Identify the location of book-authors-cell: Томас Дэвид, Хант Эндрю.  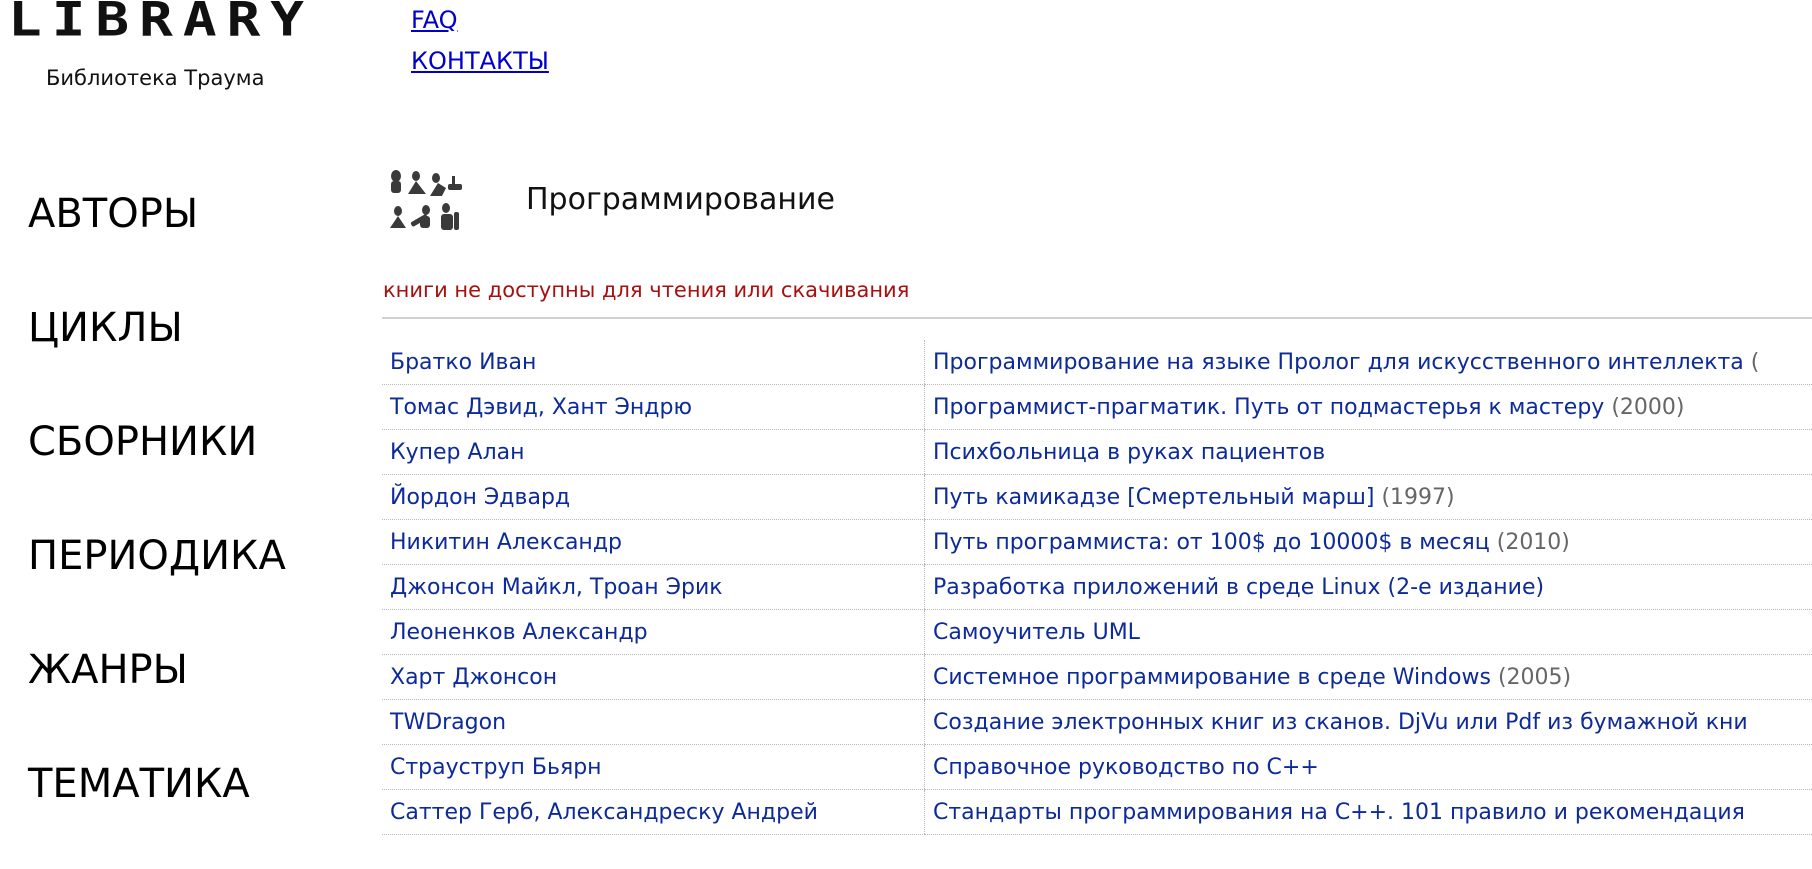
(653, 407).